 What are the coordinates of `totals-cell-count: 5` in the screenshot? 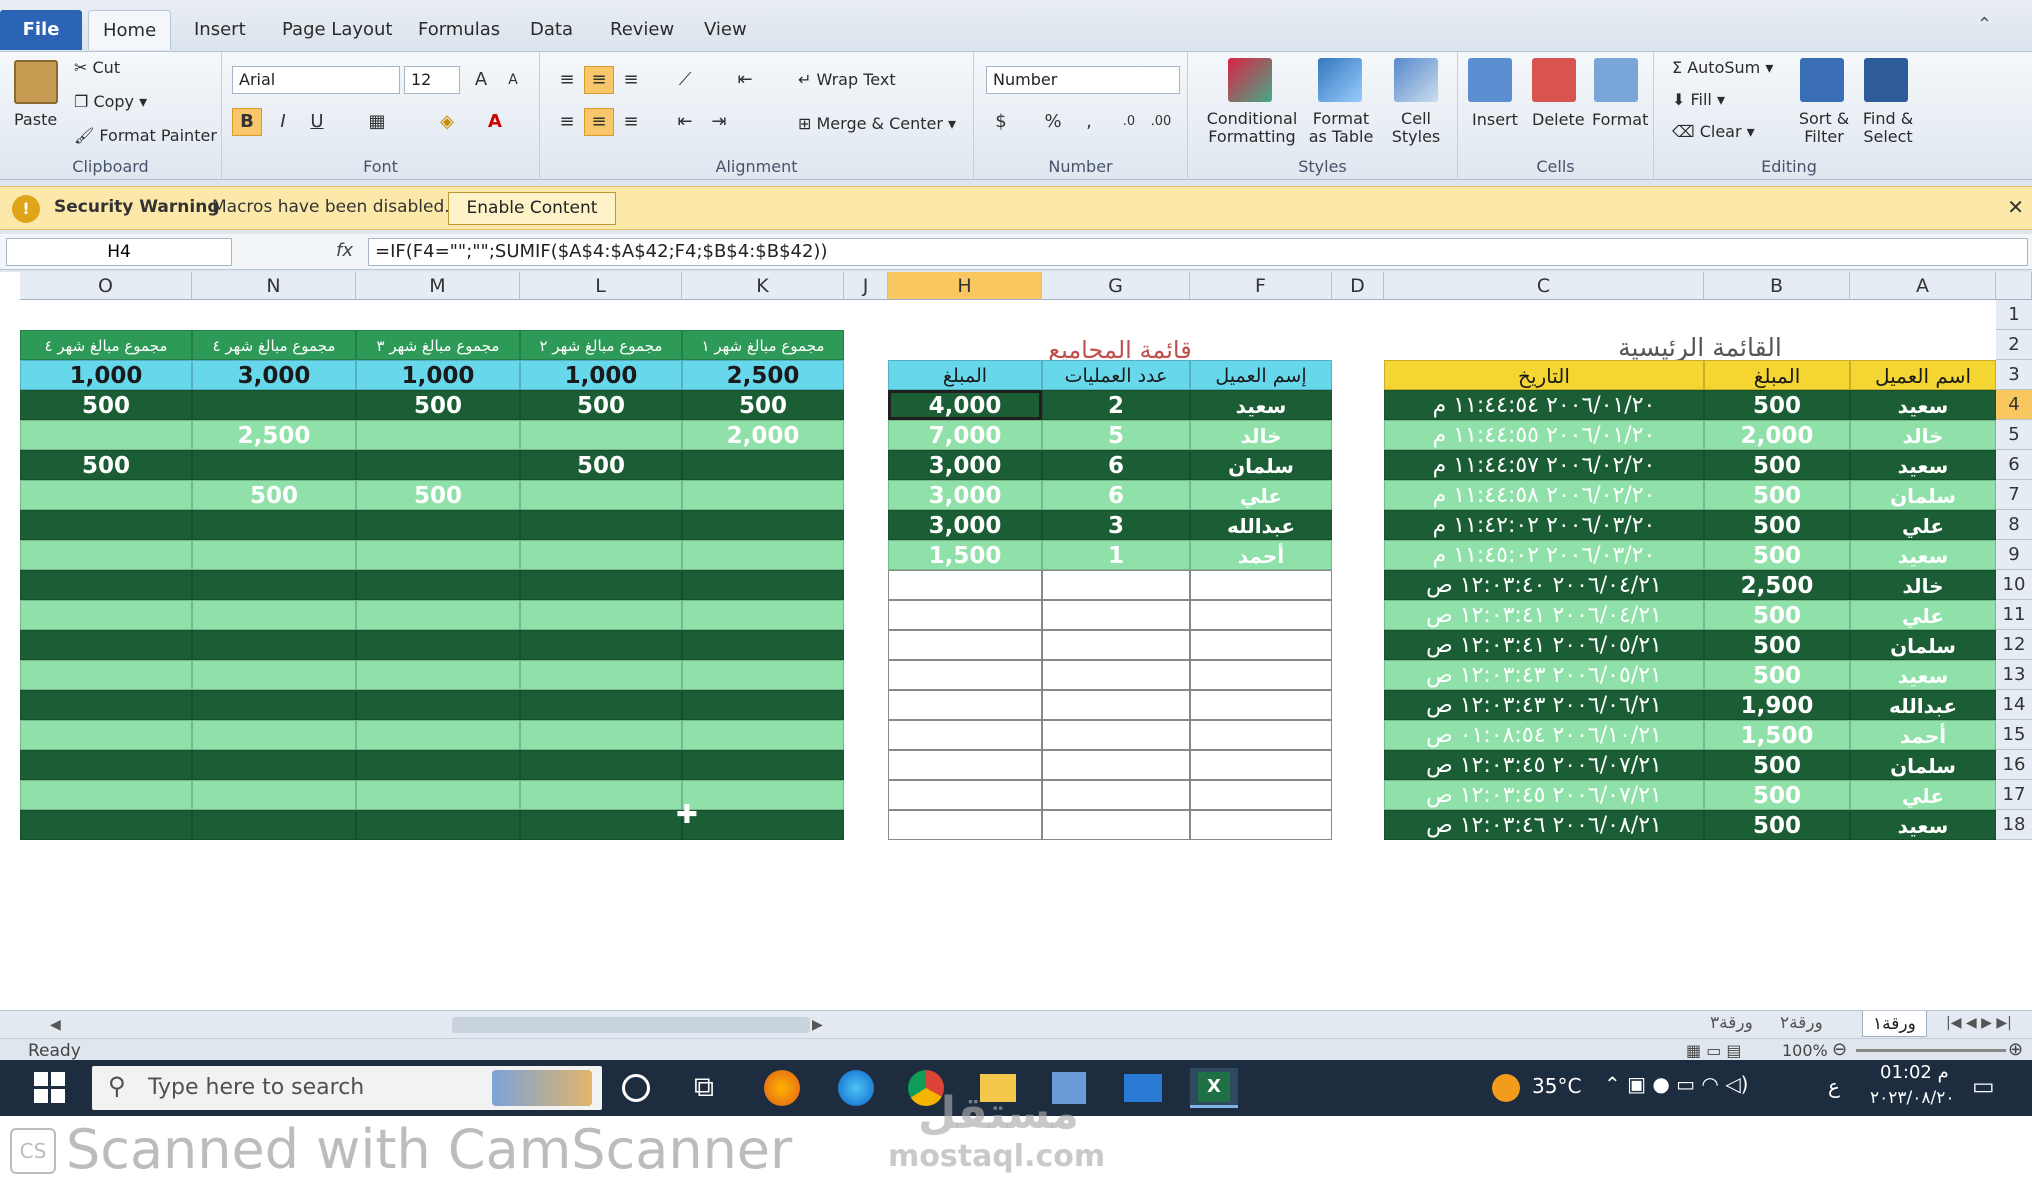 It's located at (1116, 435).